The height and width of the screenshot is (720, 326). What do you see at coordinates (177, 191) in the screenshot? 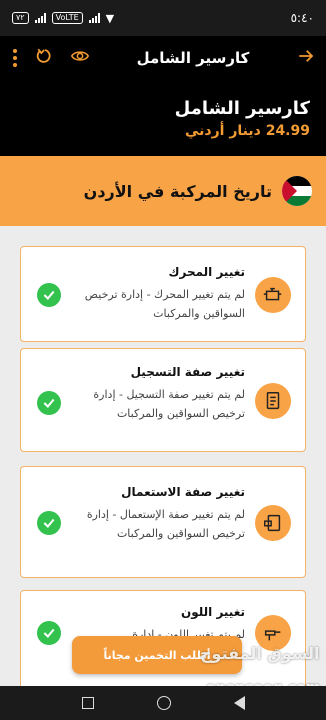
I see `section-title: تاريخ المركبة في الأردن` at bounding box center [177, 191].